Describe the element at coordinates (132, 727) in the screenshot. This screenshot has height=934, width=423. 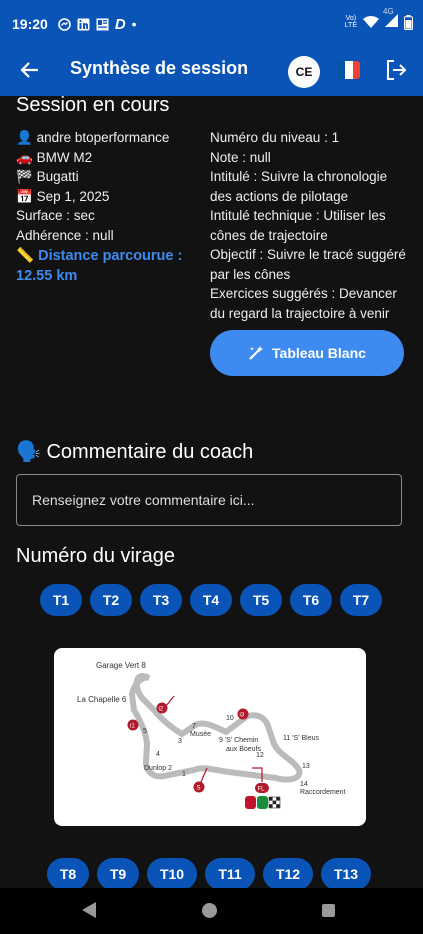
I see `marker-label: i1` at that location.